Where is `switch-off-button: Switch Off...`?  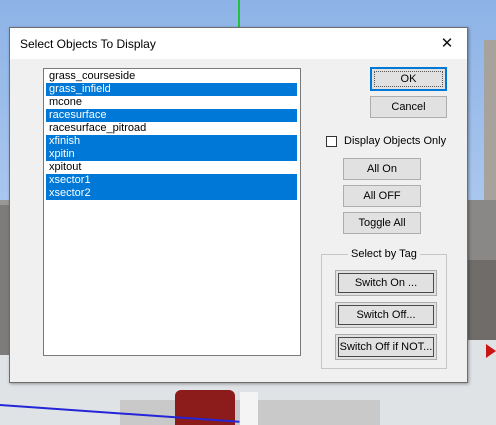 switch-off-button: Switch Off... is located at coordinates (386, 315).